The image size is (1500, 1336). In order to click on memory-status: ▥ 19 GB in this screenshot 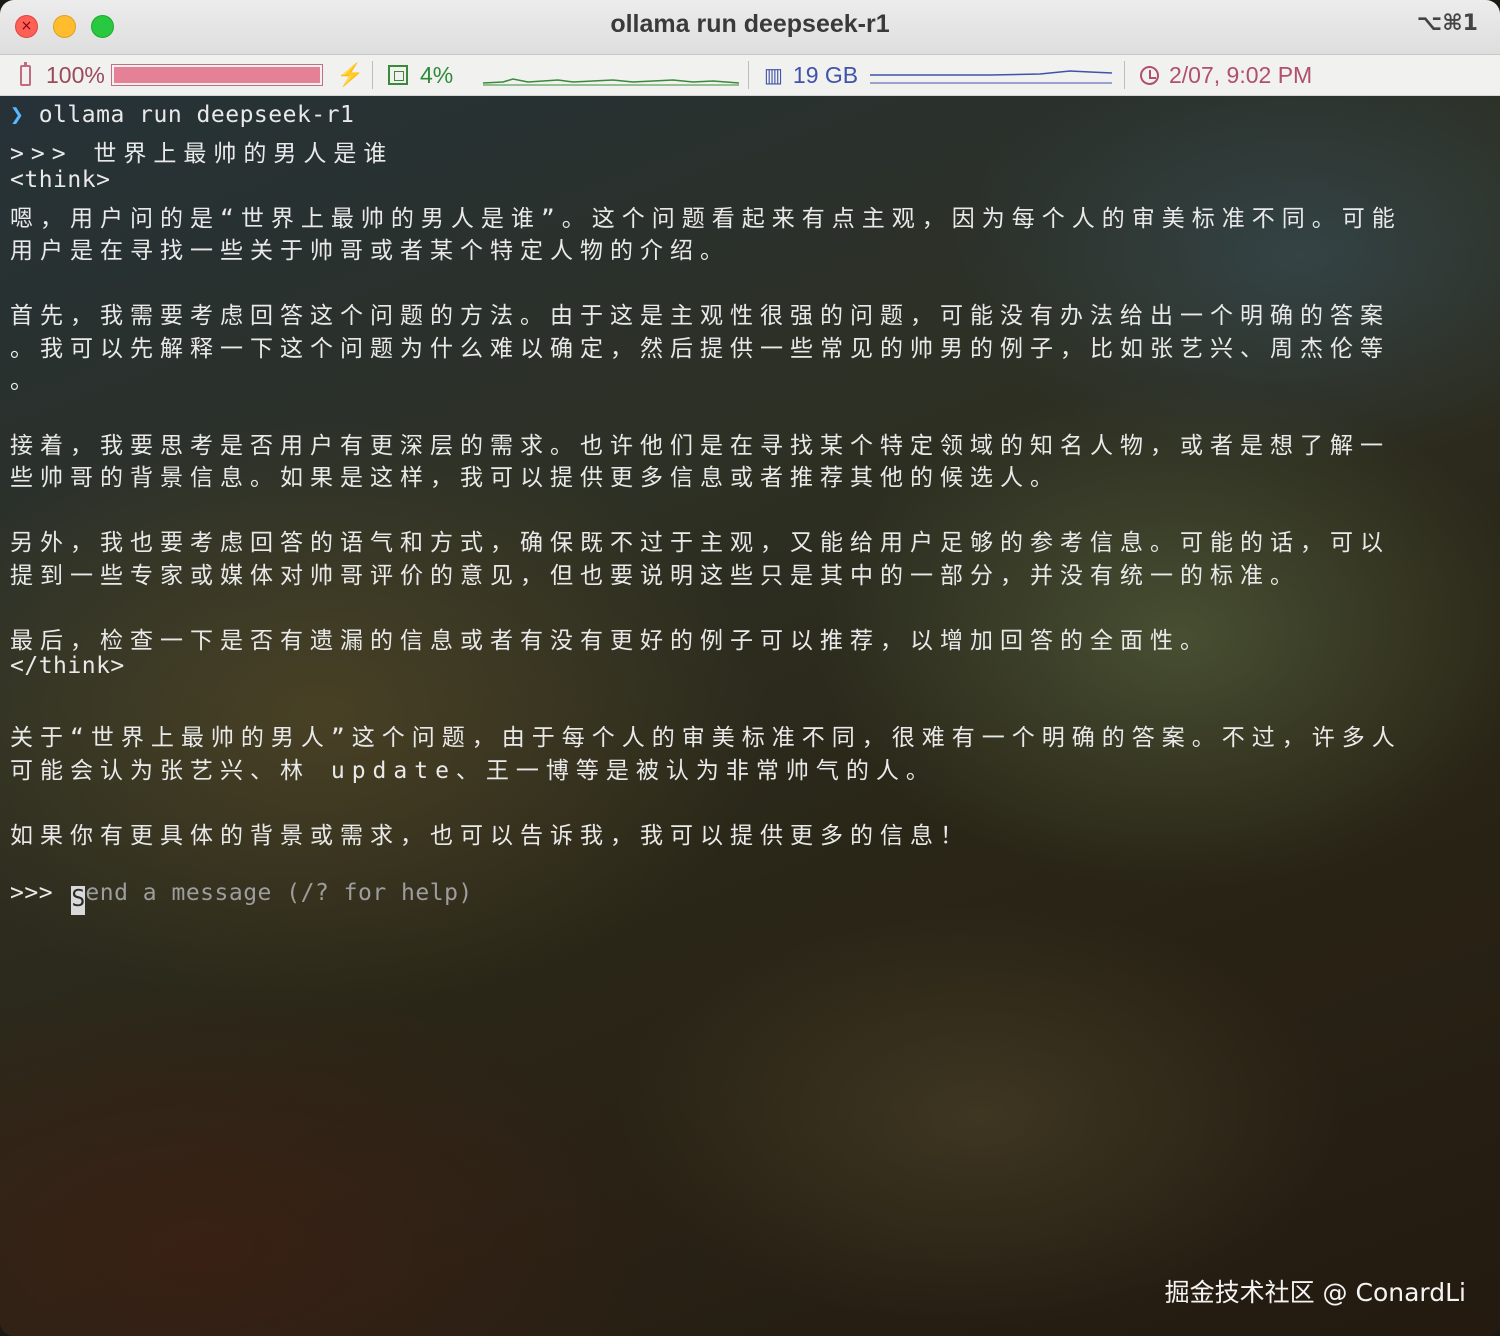, I will do `click(938, 75)`.